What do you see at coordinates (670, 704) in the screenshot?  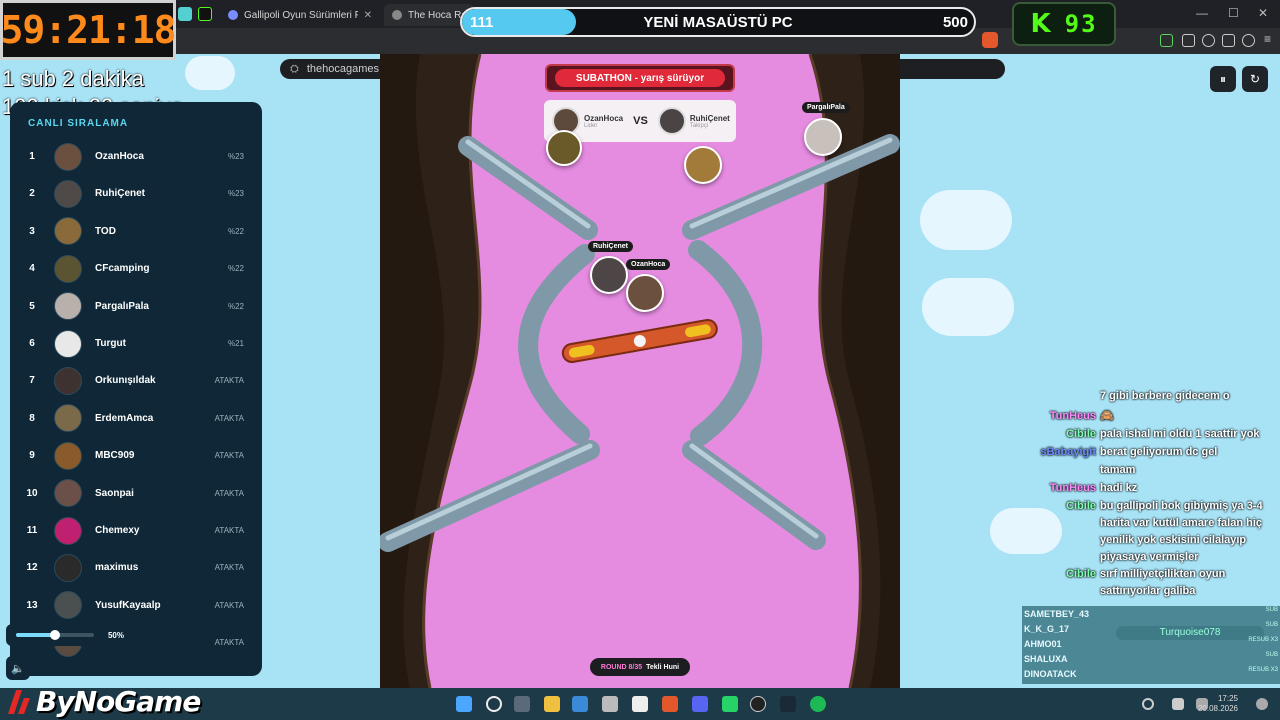 I see `brave-icon` at bounding box center [670, 704].